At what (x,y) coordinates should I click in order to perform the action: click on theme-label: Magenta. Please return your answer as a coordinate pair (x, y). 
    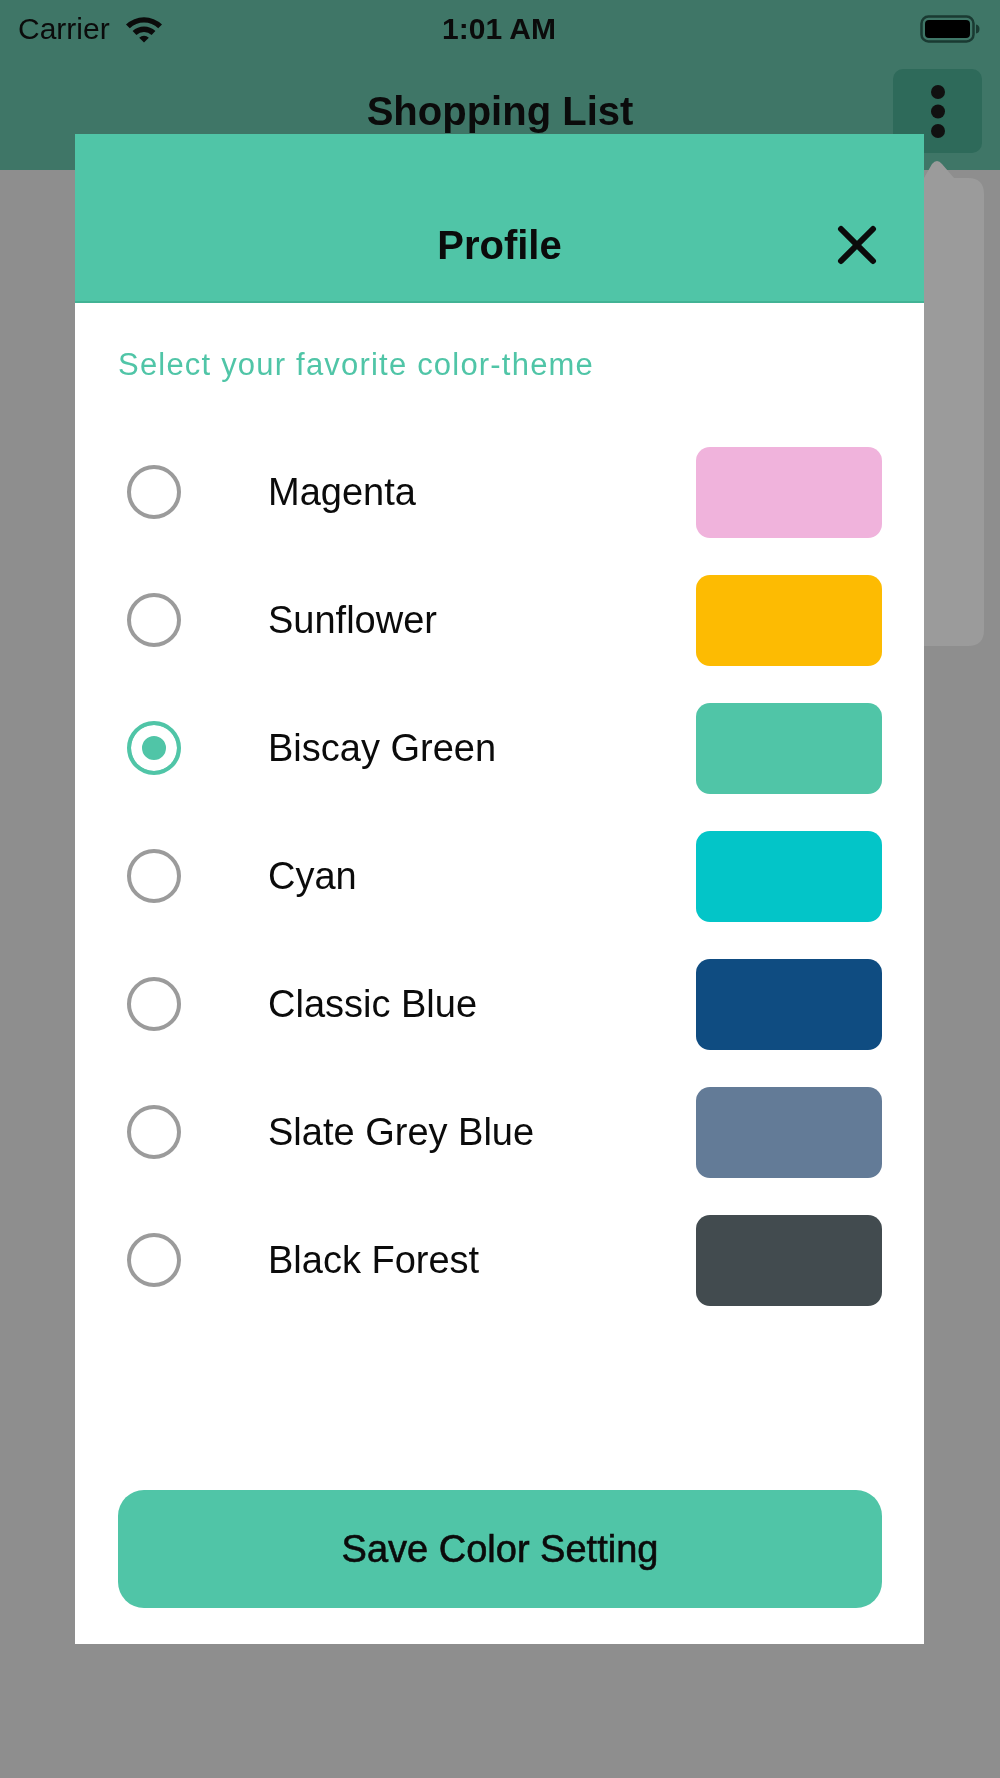
    Looking at the image, I should click on (342, 492).